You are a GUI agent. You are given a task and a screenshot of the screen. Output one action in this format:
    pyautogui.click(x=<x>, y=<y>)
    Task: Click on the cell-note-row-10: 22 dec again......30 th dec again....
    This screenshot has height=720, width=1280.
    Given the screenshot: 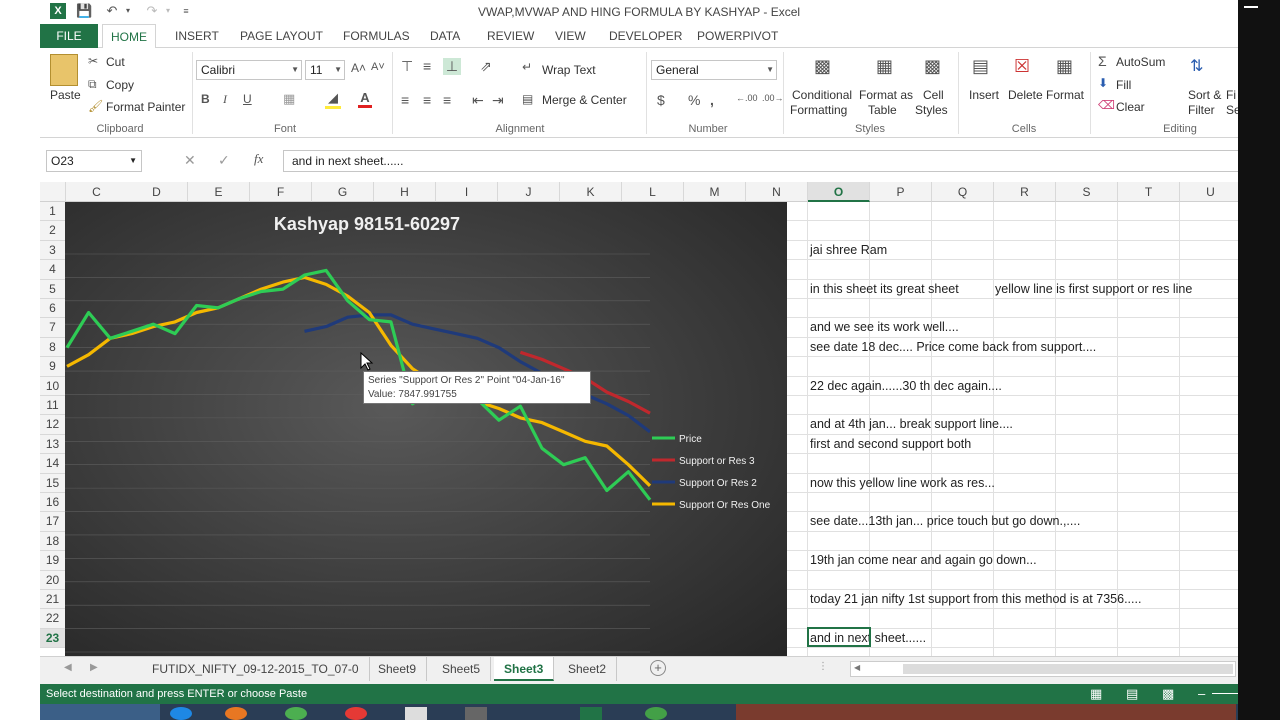 What is the action you would take?
    pyautogui.click(x=906, y=386)
    